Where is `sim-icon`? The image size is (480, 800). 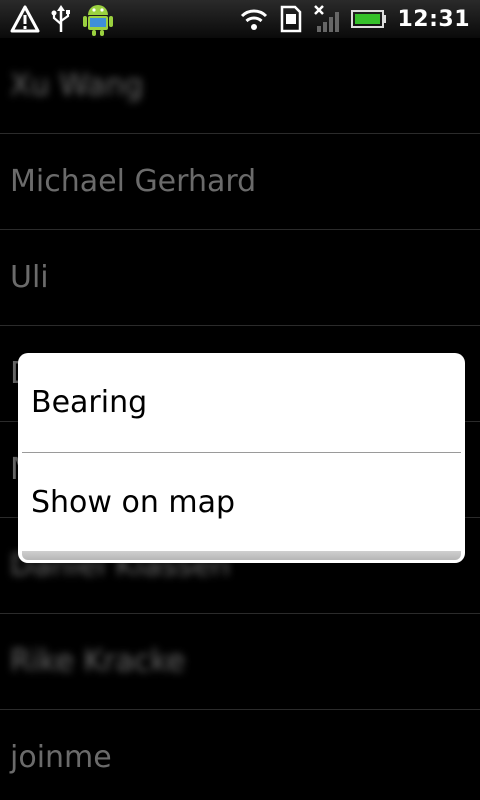 sim-icon is located at coordinates (291, 19).